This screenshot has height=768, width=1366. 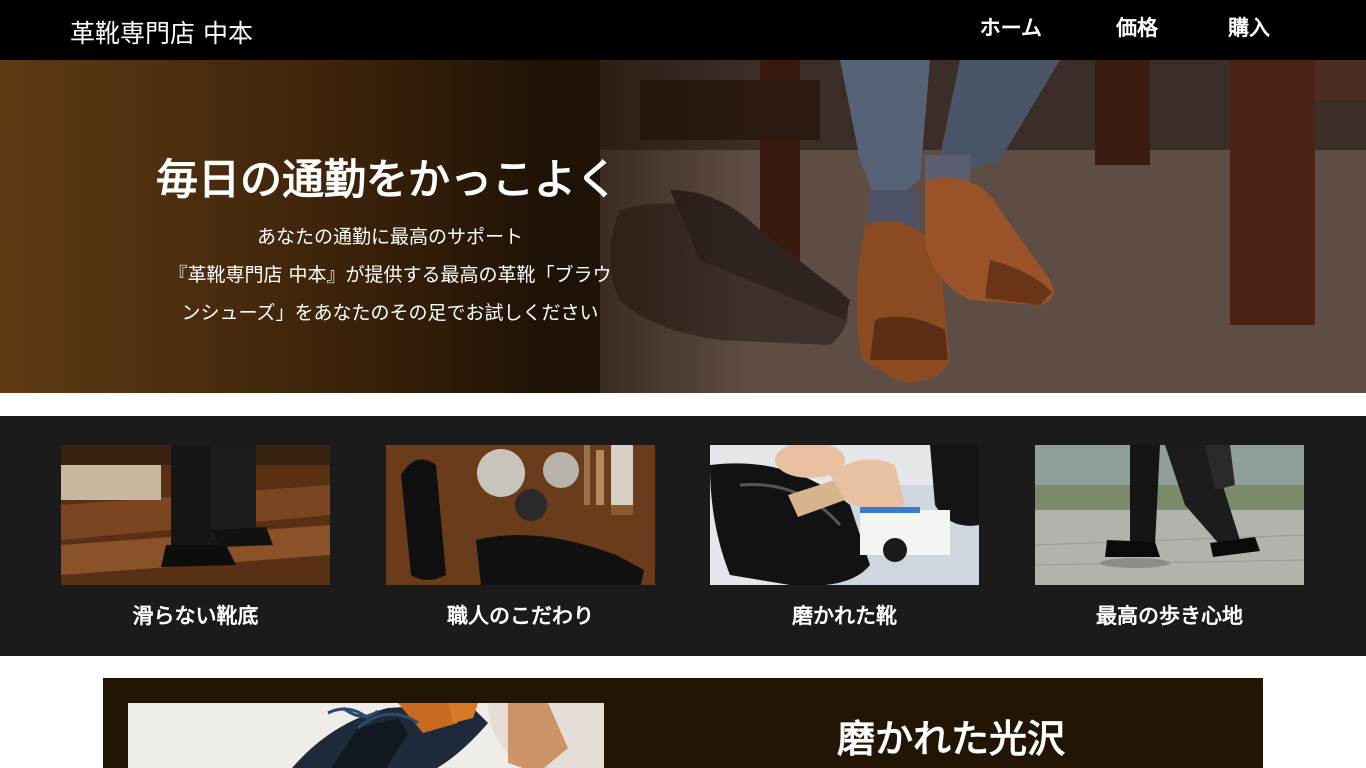 I want to click on feature-card: 磨かれた靴, so click(x=844, y=536).